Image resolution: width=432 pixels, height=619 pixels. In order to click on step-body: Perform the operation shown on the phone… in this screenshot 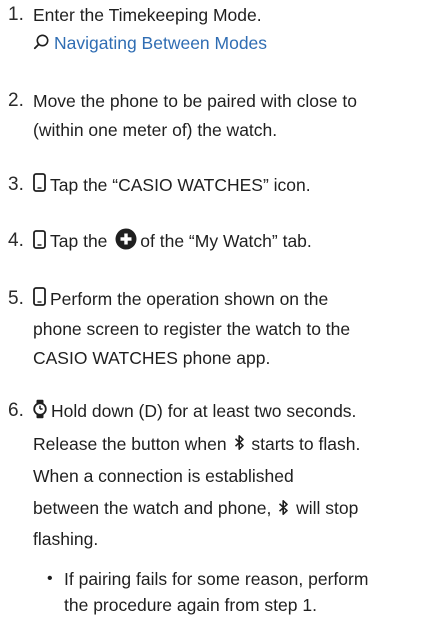, I will do `click(229, 328)`.